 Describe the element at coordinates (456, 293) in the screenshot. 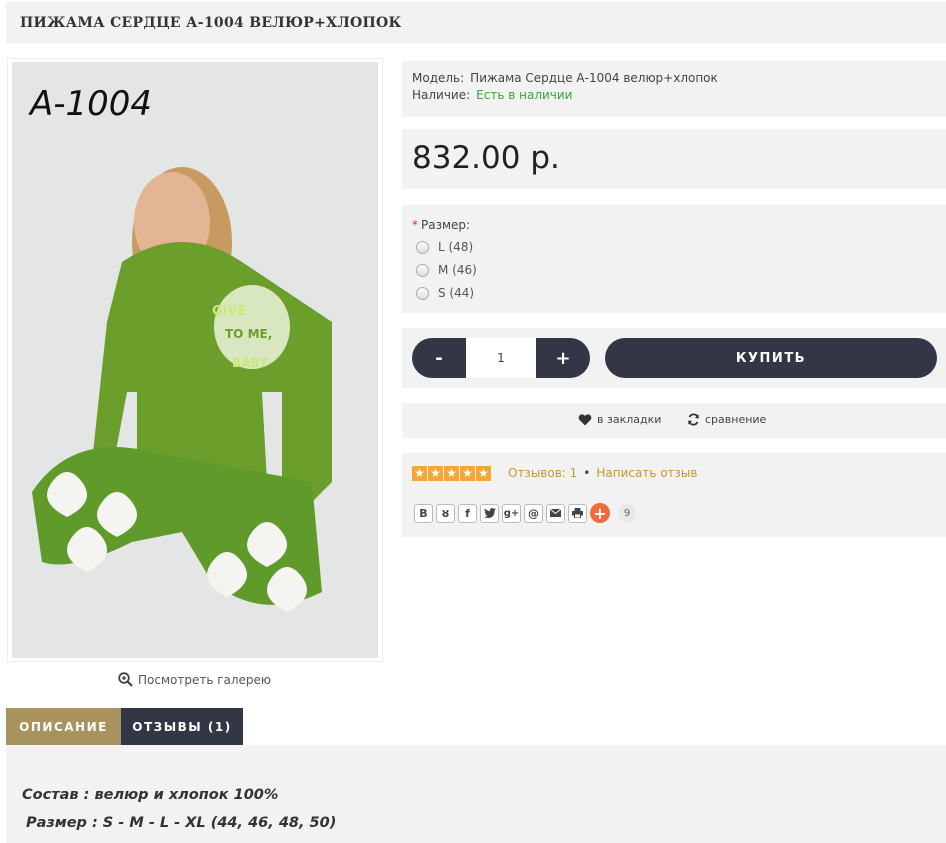

I see `size-option-label: S (44)` at that location.